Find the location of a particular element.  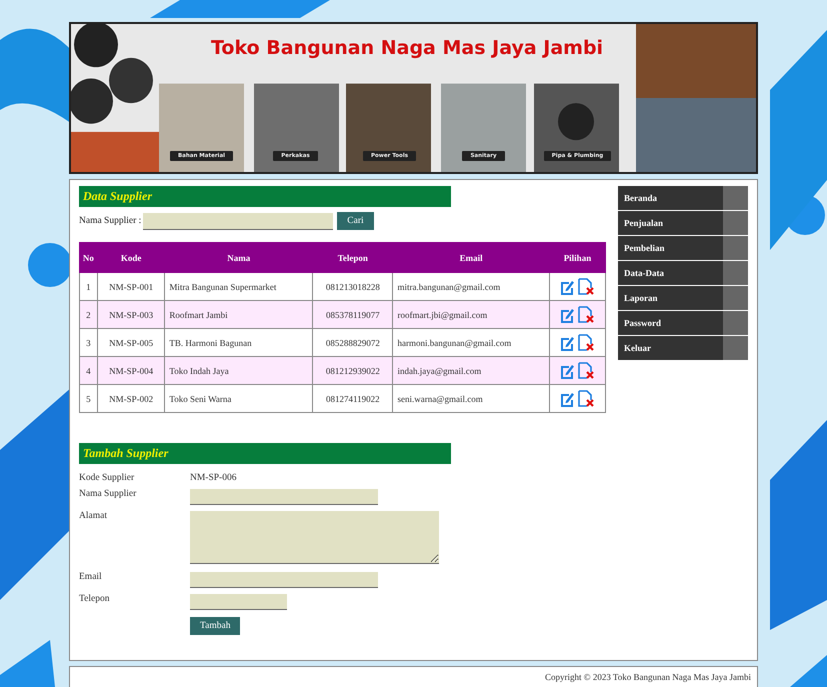

column-header: Email is located at coordinates (471, 257).